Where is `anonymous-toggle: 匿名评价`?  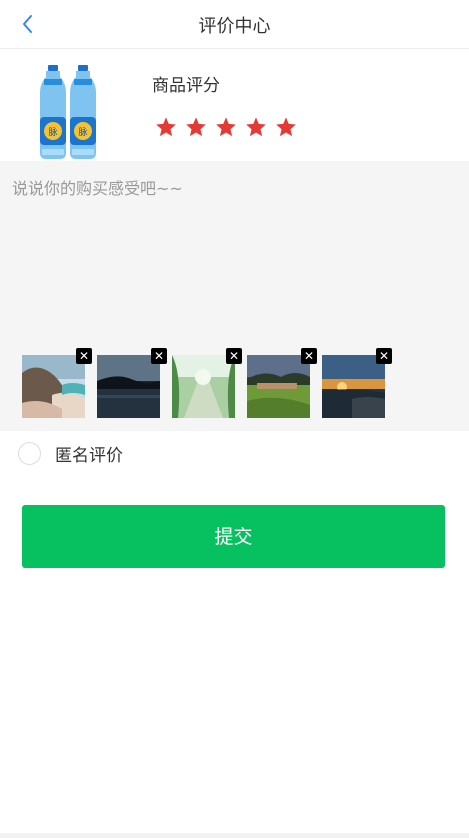
anonymous-toggle: 匿名评价 is located at coordinates (70, 453).